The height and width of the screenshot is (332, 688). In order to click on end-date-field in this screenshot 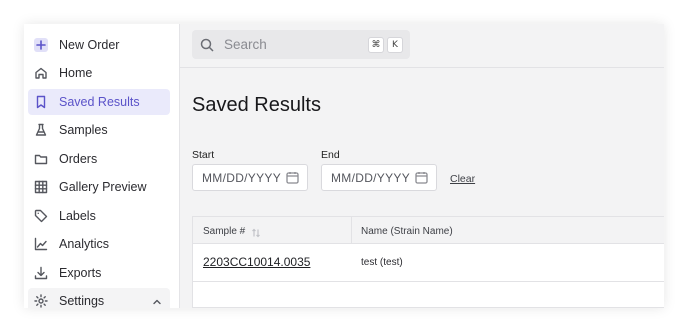, I will do `click(379, 177)`.